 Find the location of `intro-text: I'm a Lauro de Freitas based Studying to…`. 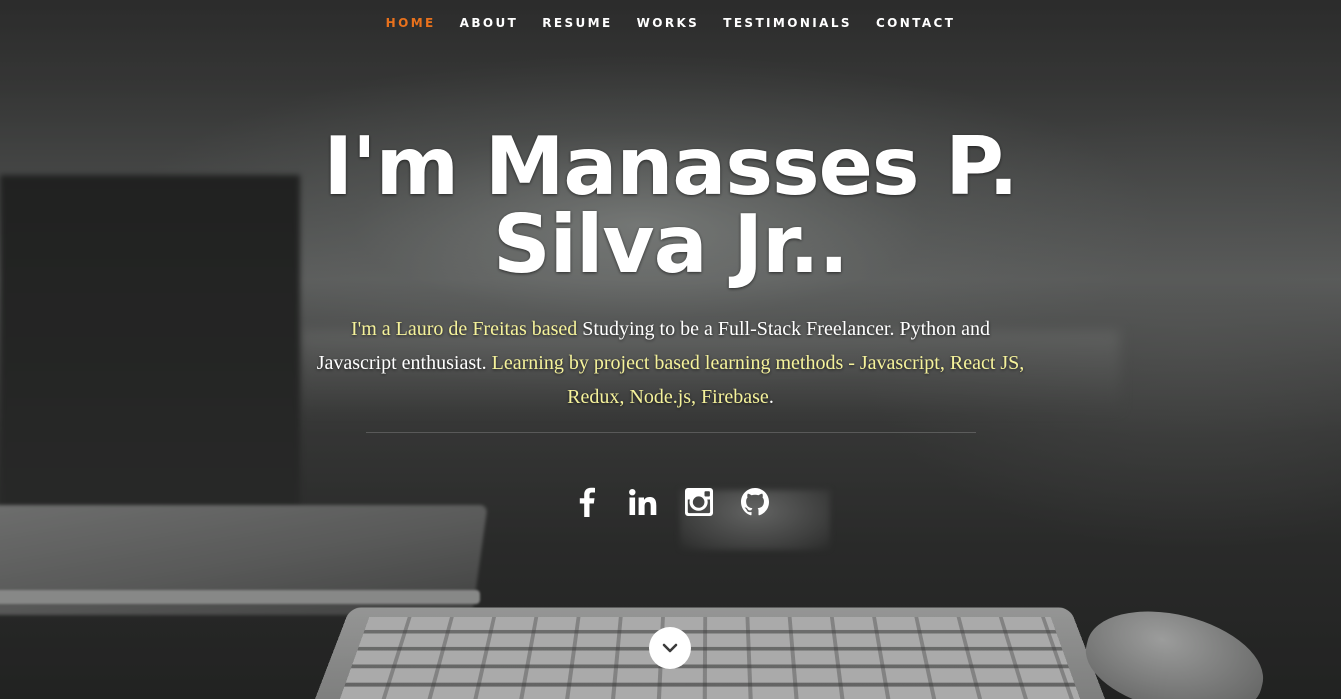

intro-text: I'm a Lauro de Freitas based Studying to… is located at coordinates (671, 363).